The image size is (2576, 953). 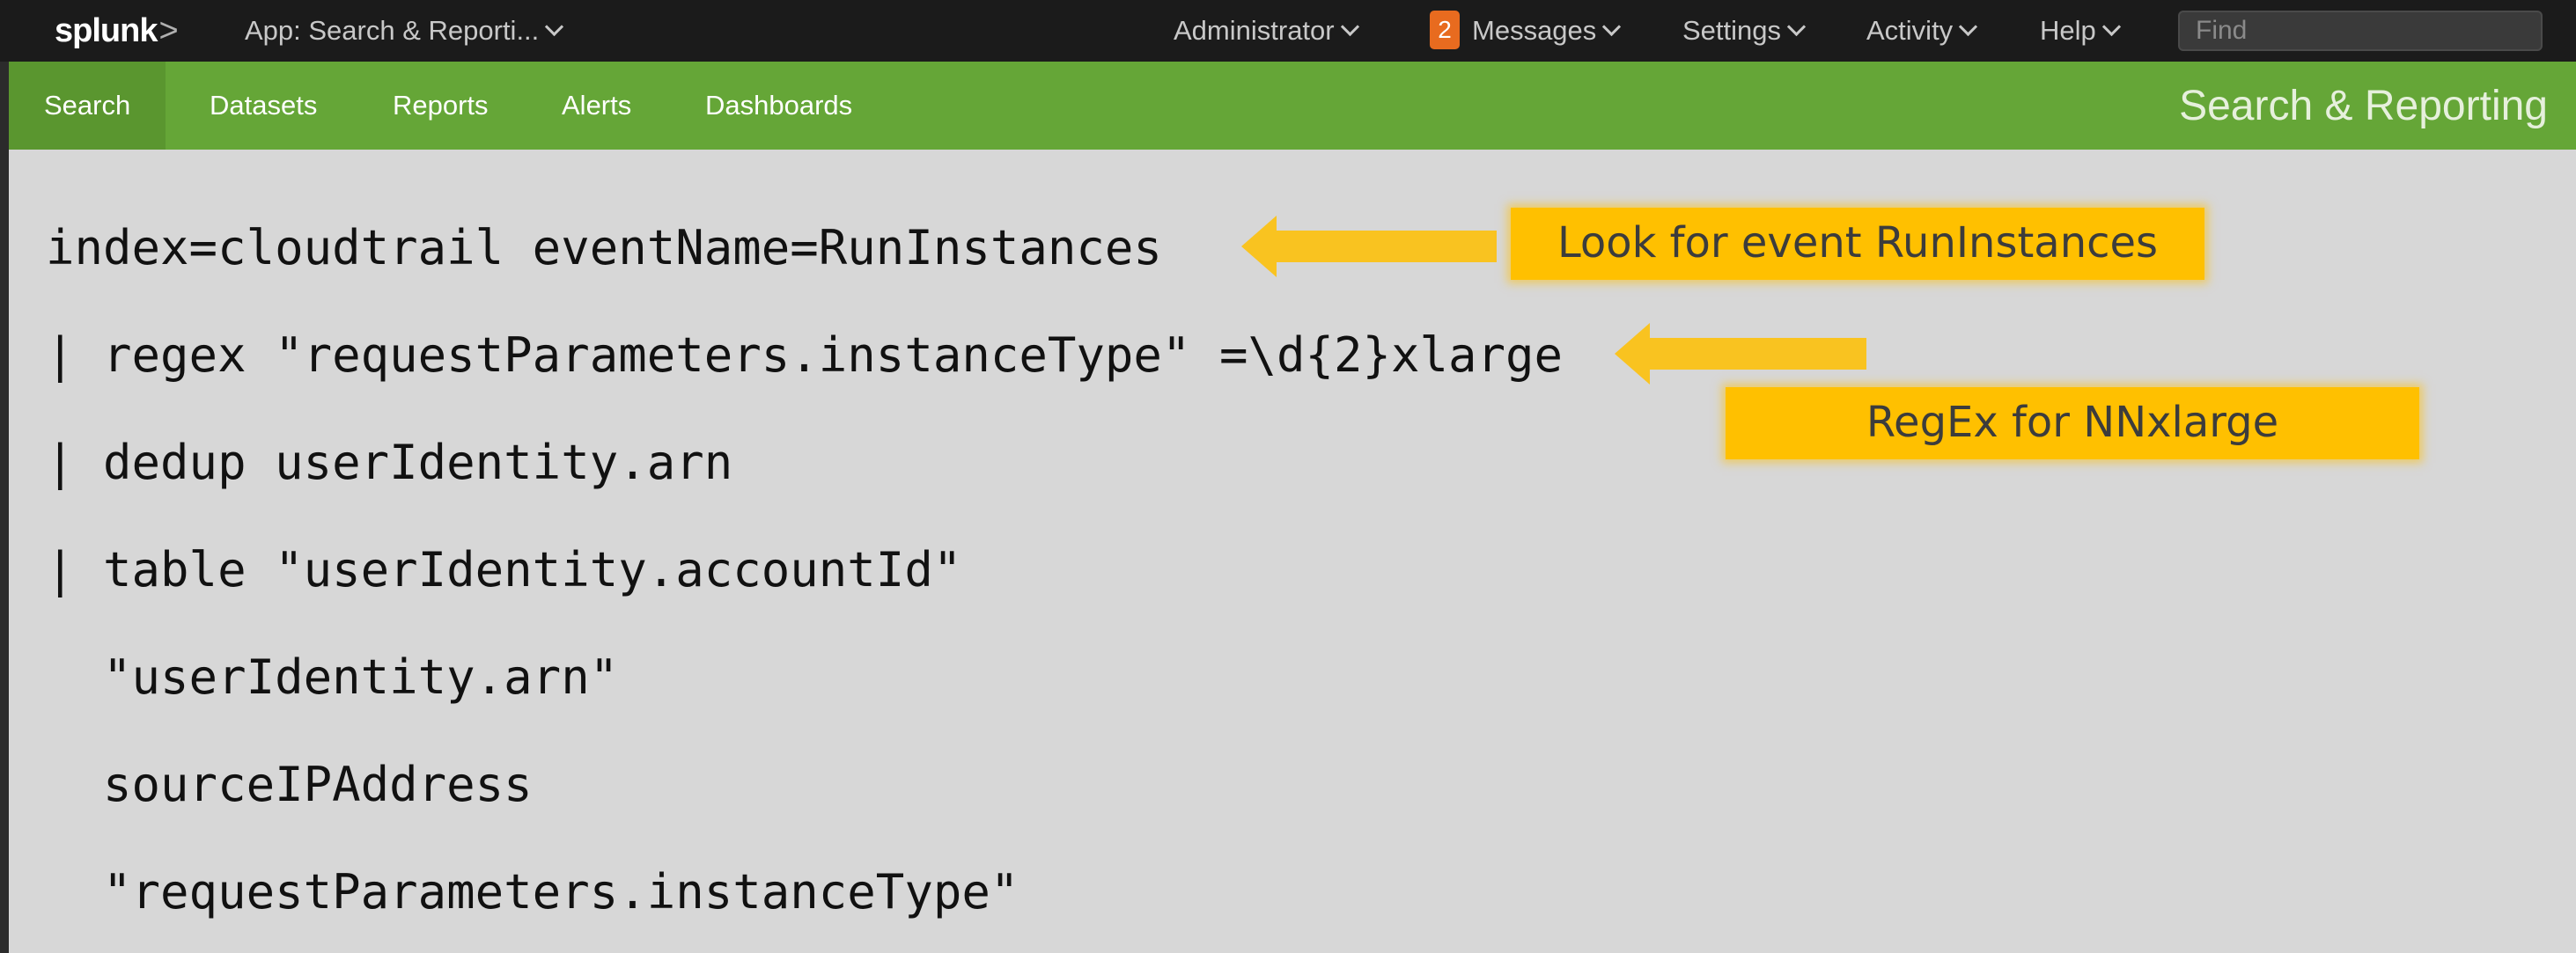 I want to click on splunk-logo: splunk>, so click(x=117, y=31).